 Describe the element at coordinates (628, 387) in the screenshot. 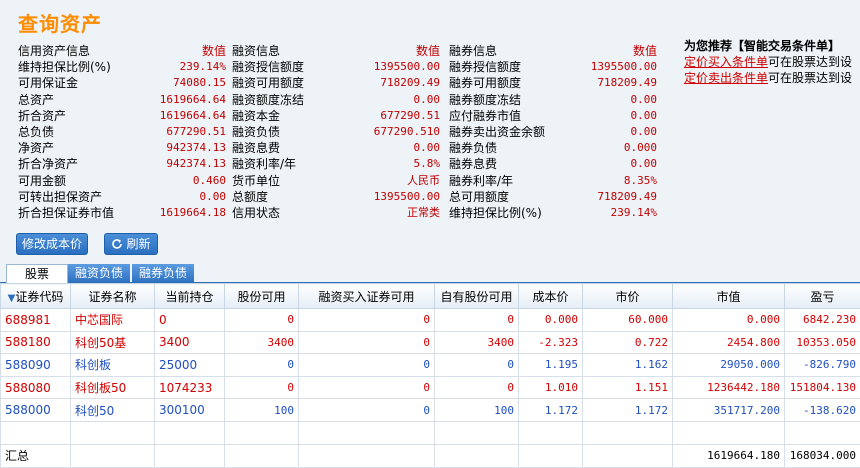

I see `cell-price: 1.151` at that location.